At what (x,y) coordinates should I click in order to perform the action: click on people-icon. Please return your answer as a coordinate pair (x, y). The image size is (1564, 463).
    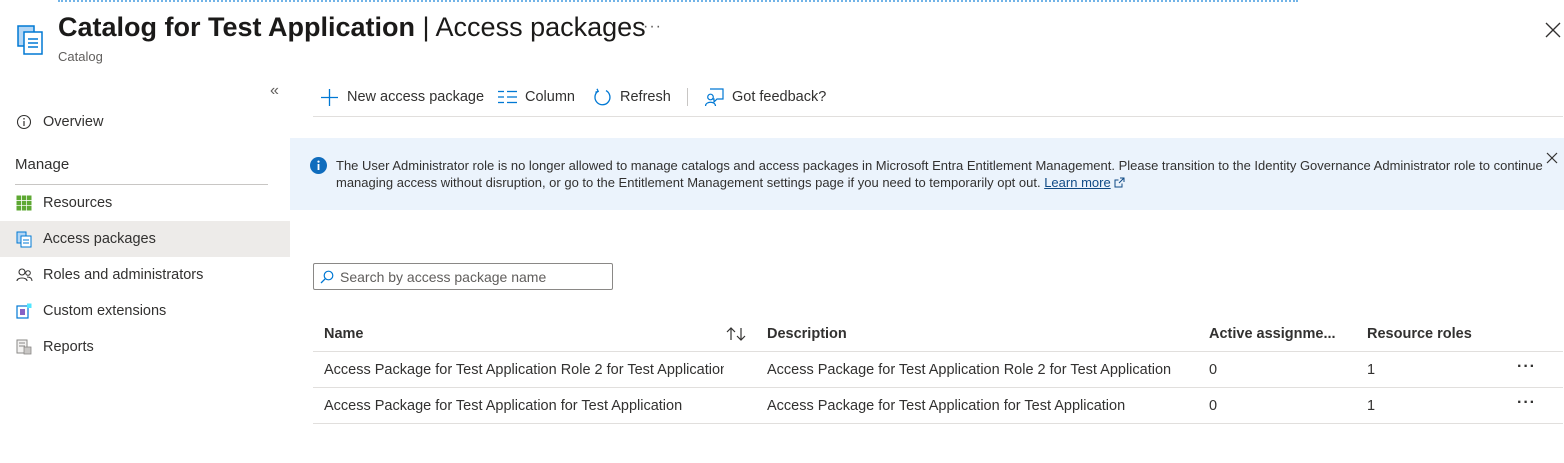
    Looking at the image, I should click on (24, 275).